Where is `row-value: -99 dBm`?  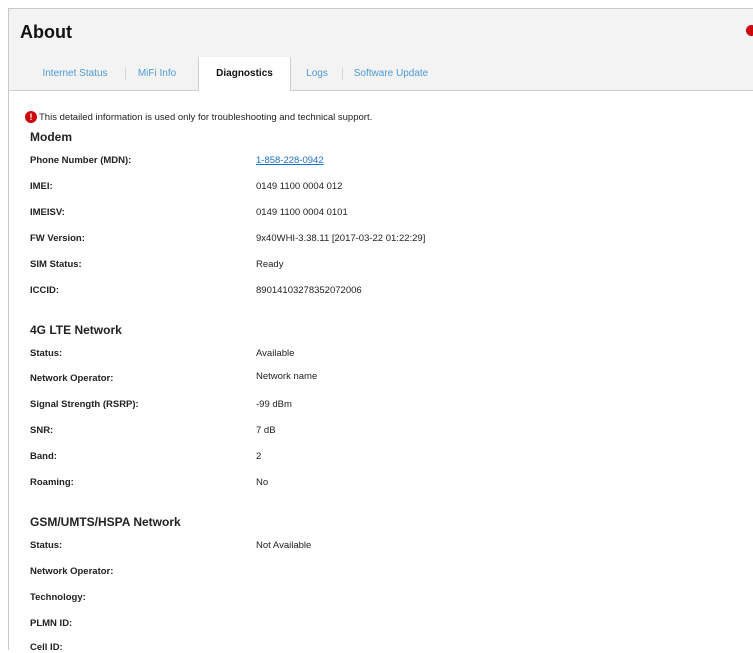
row-value: -99 dBm is located at coordinates (274, 404).